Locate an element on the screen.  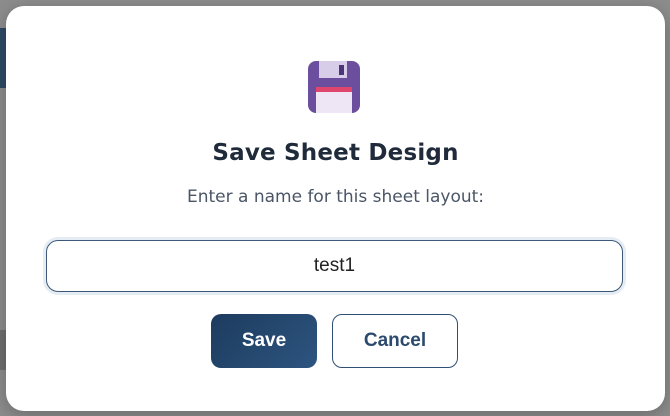
dialog-subtitle: Enter a name for this sheet layout: is located at coordinates (335, 197).